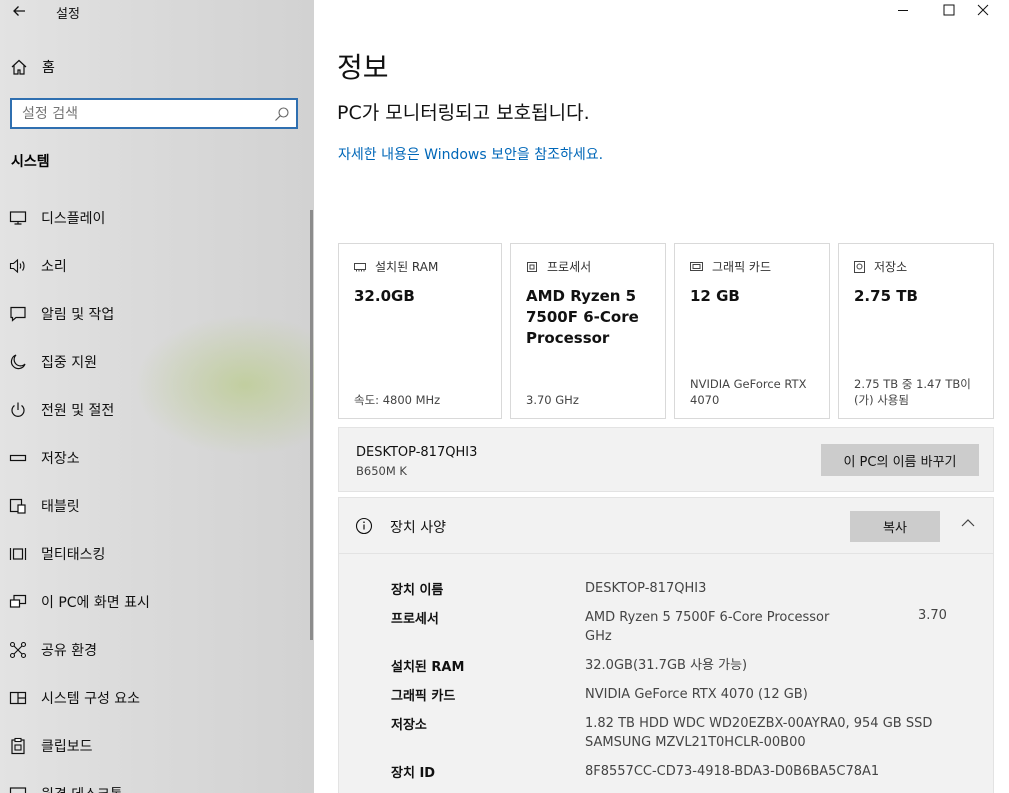  Describe the element at coordinates (916, 331) in the screenshot. I see `storage-card: 저장소 2.75 TB 2.75 TB 중 1.47 TB이(가) 사용됨` at that location.